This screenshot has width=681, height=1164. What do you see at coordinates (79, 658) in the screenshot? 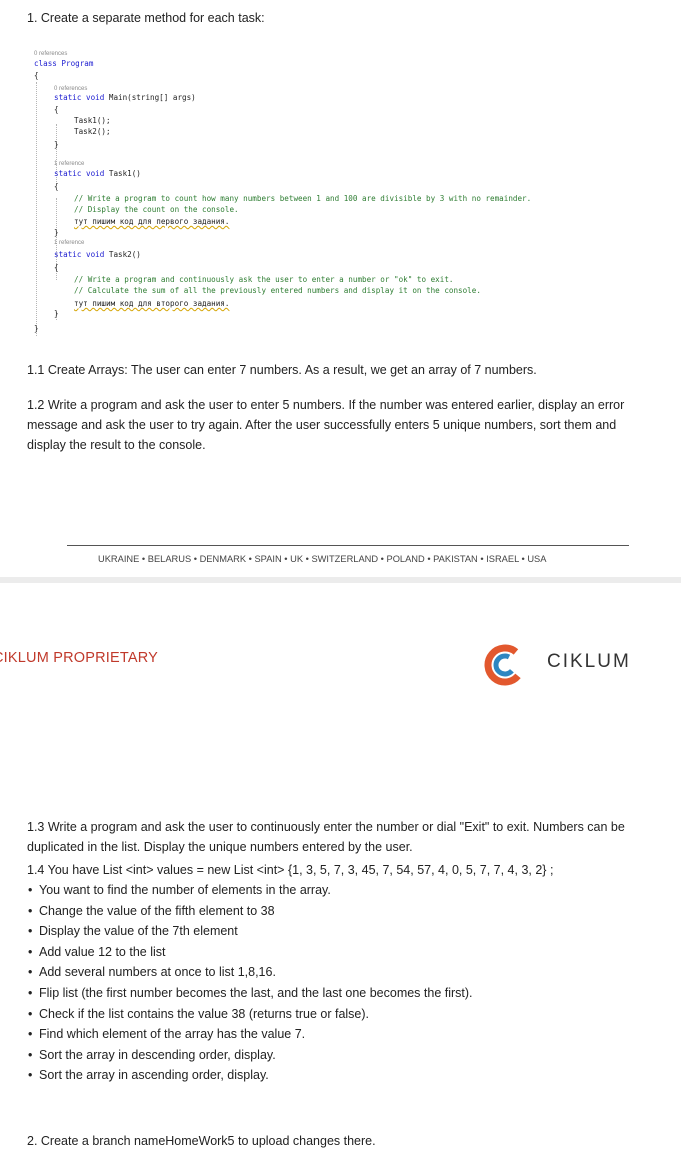
I see `proprietary-label: CIKLUM PROPRIETARY` at bounding box center [79, 658].